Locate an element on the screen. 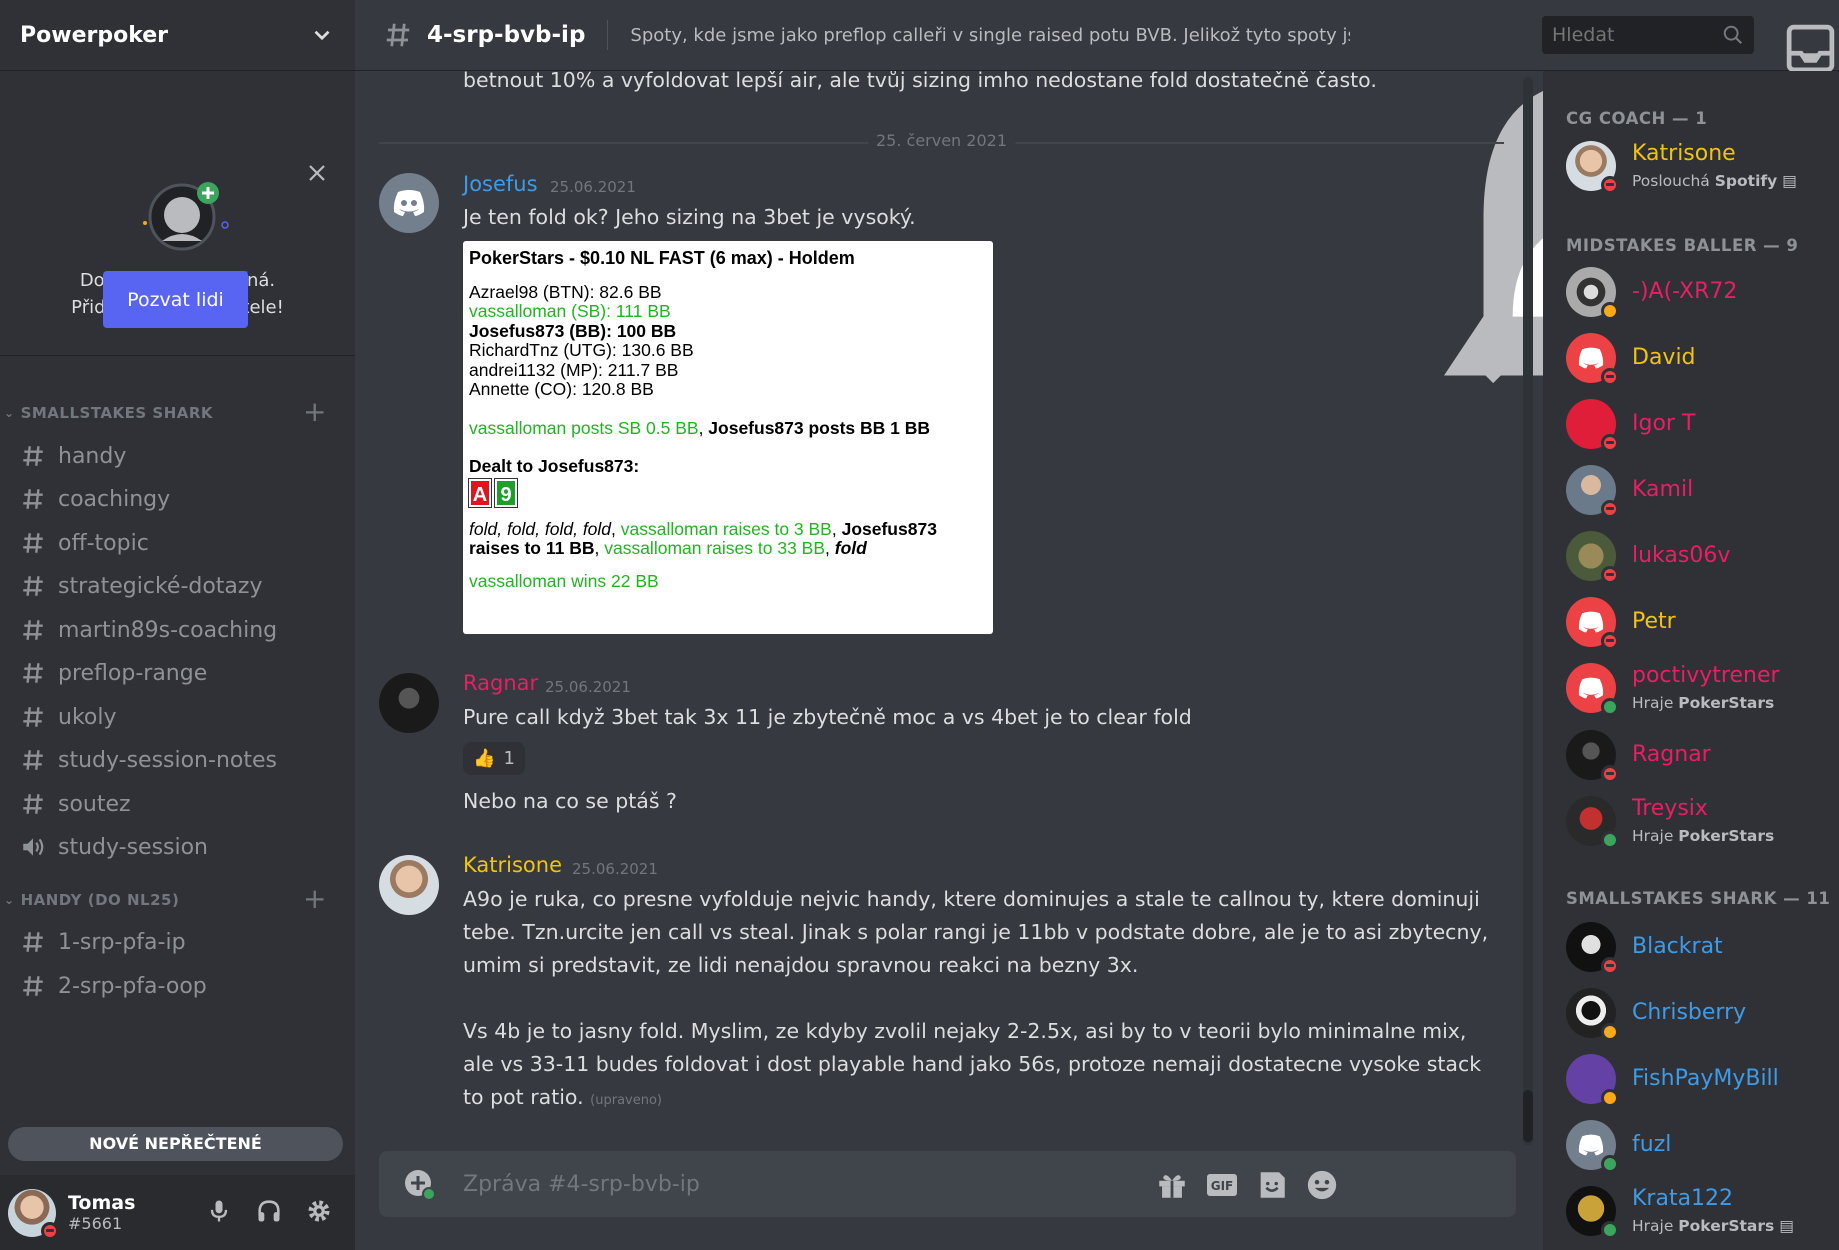  reaction-thumbs-up: 👍 1 is located at coordinates (494, 758).